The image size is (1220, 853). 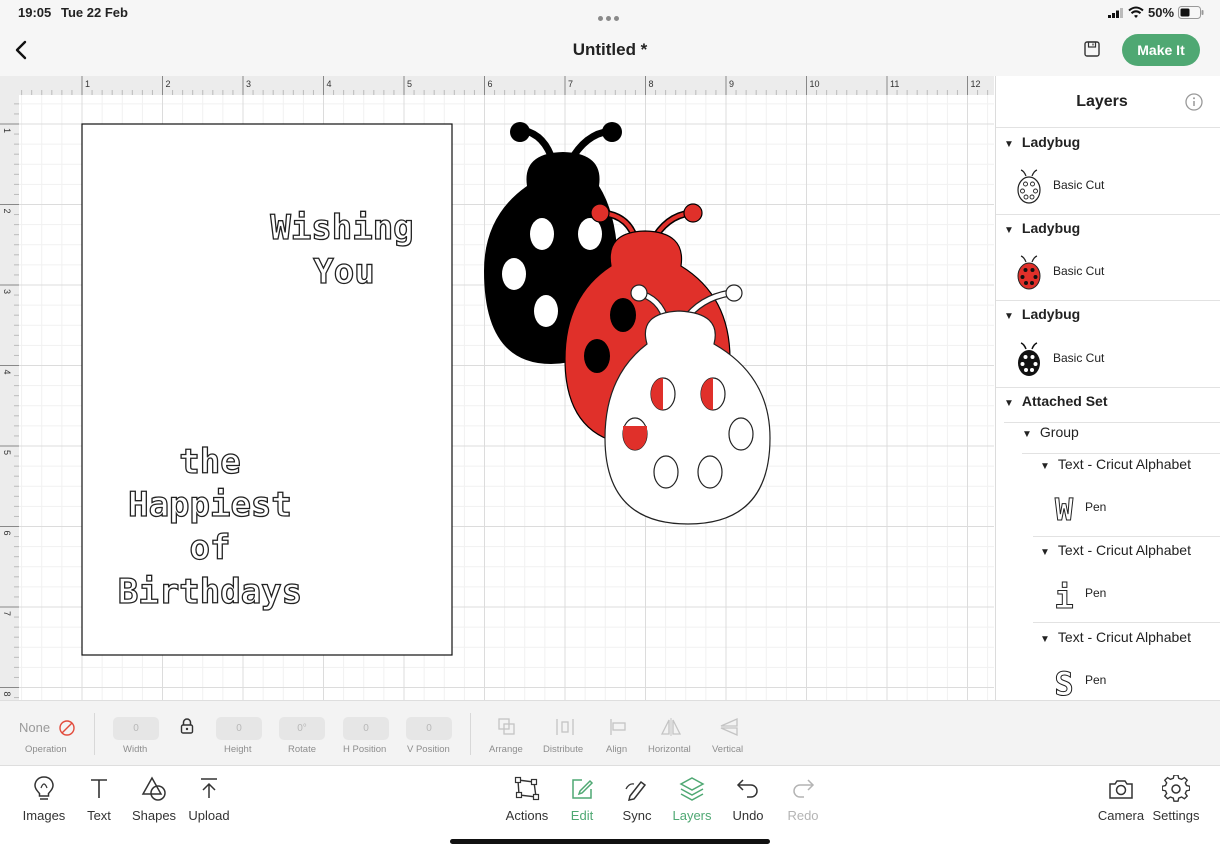 I want to click on actions-label: Actions, so click(x=527, y=815).